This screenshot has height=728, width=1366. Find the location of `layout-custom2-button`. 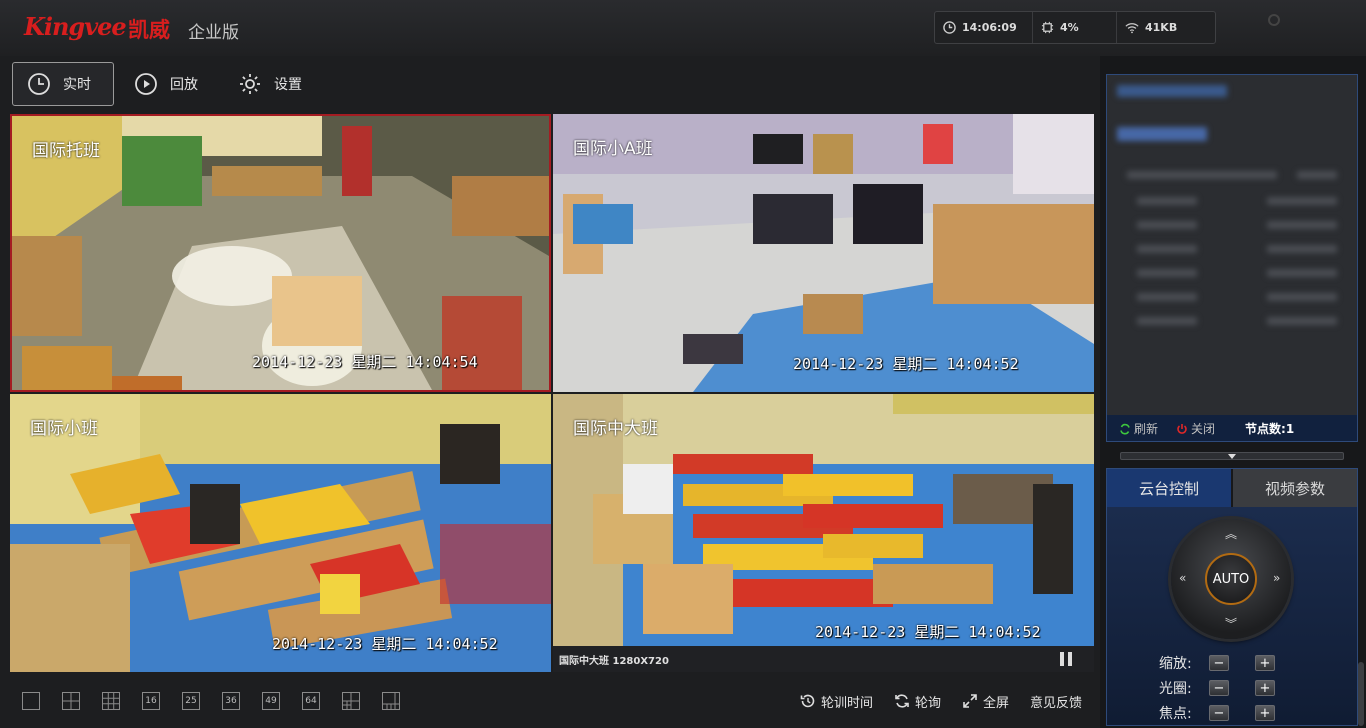

layout-custom2-button is located at coordinates (391, 701).